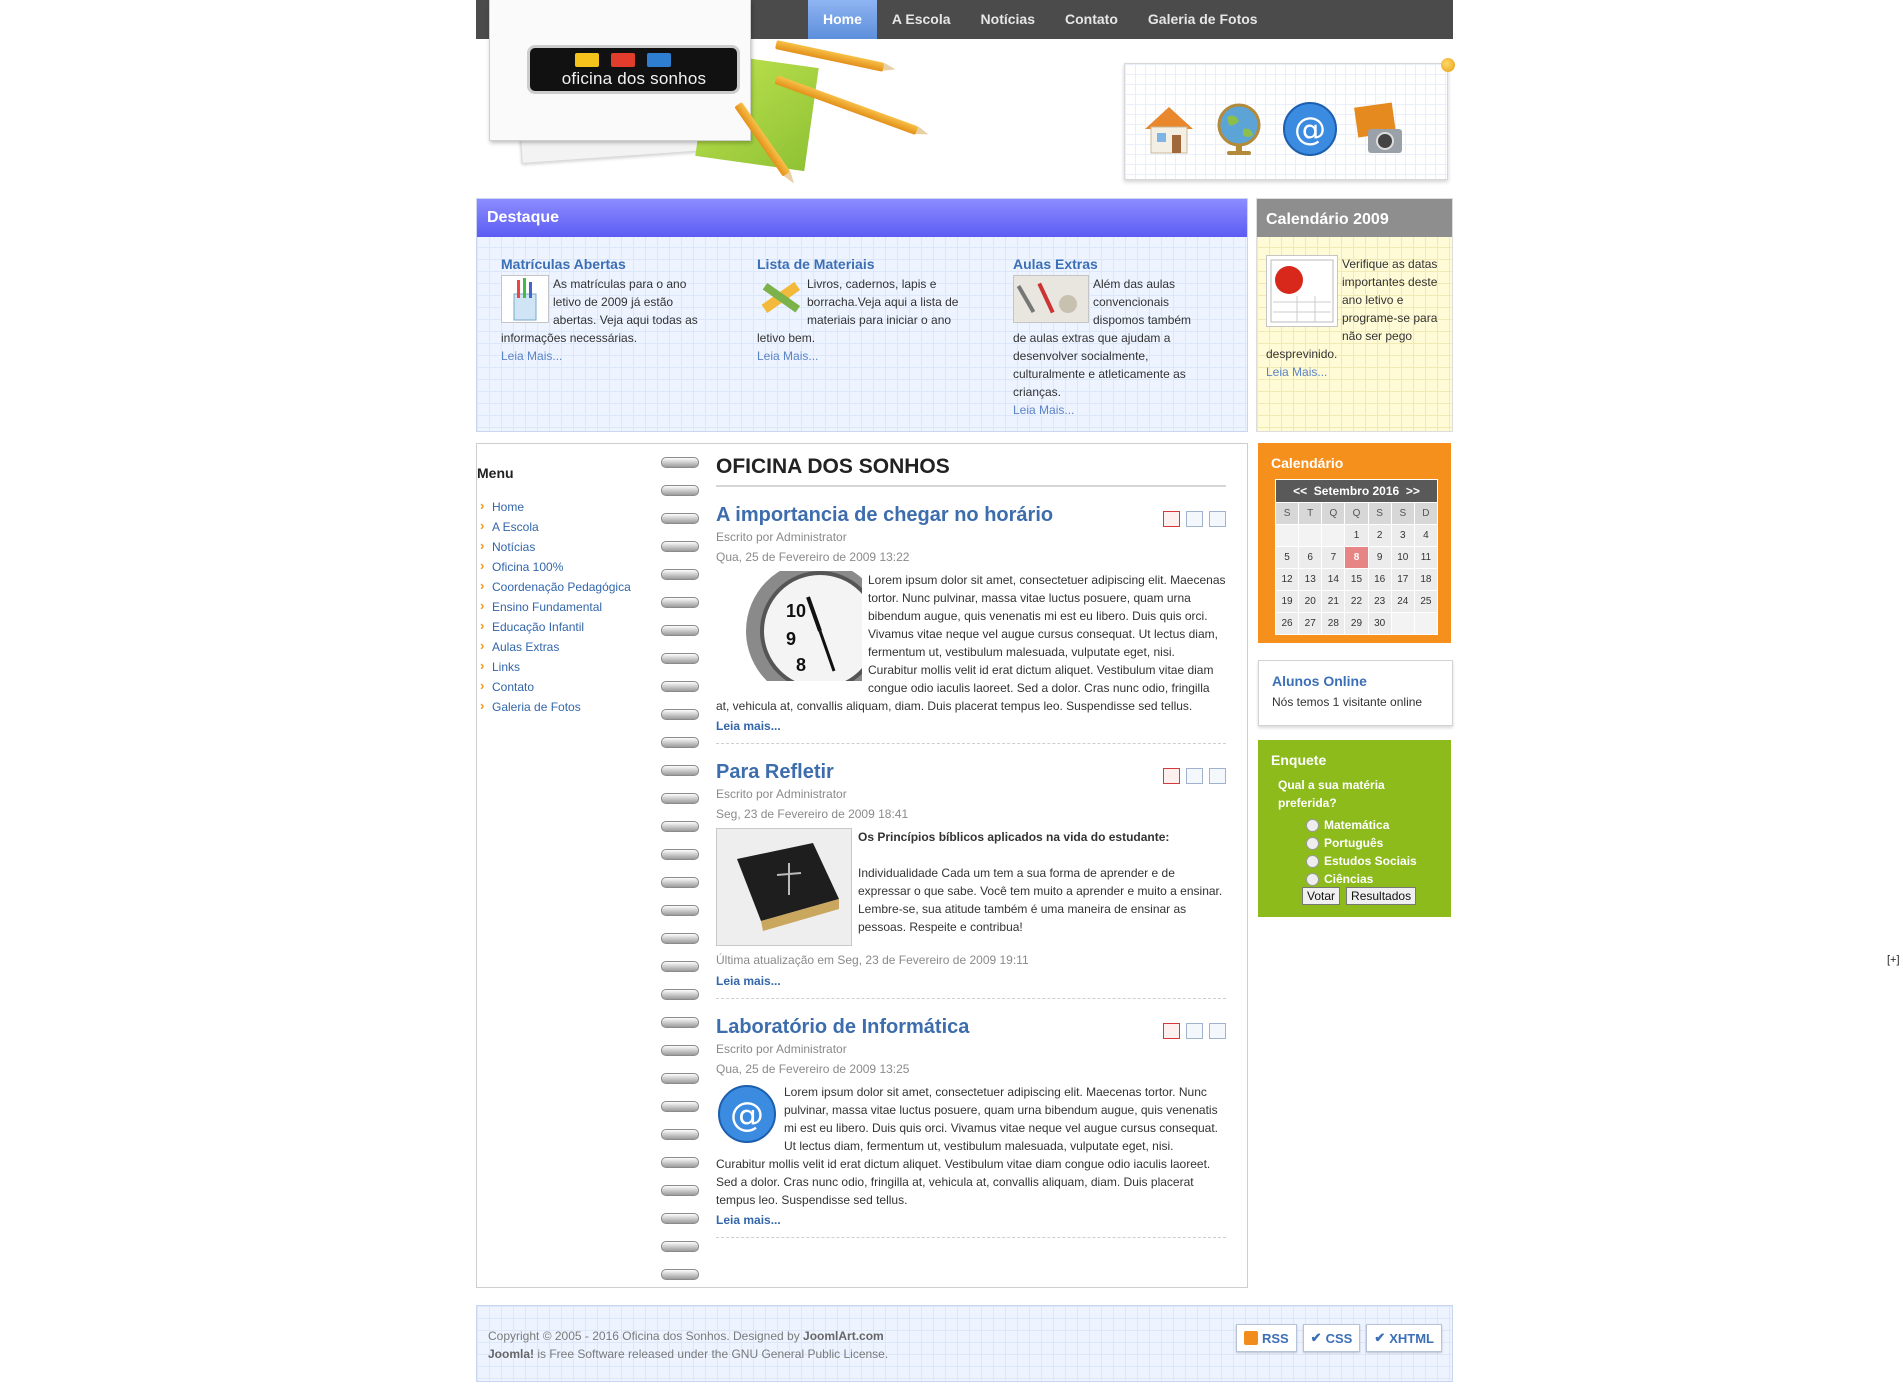  I want to click on calendar-day-cell: 10, so click(1402, 557).